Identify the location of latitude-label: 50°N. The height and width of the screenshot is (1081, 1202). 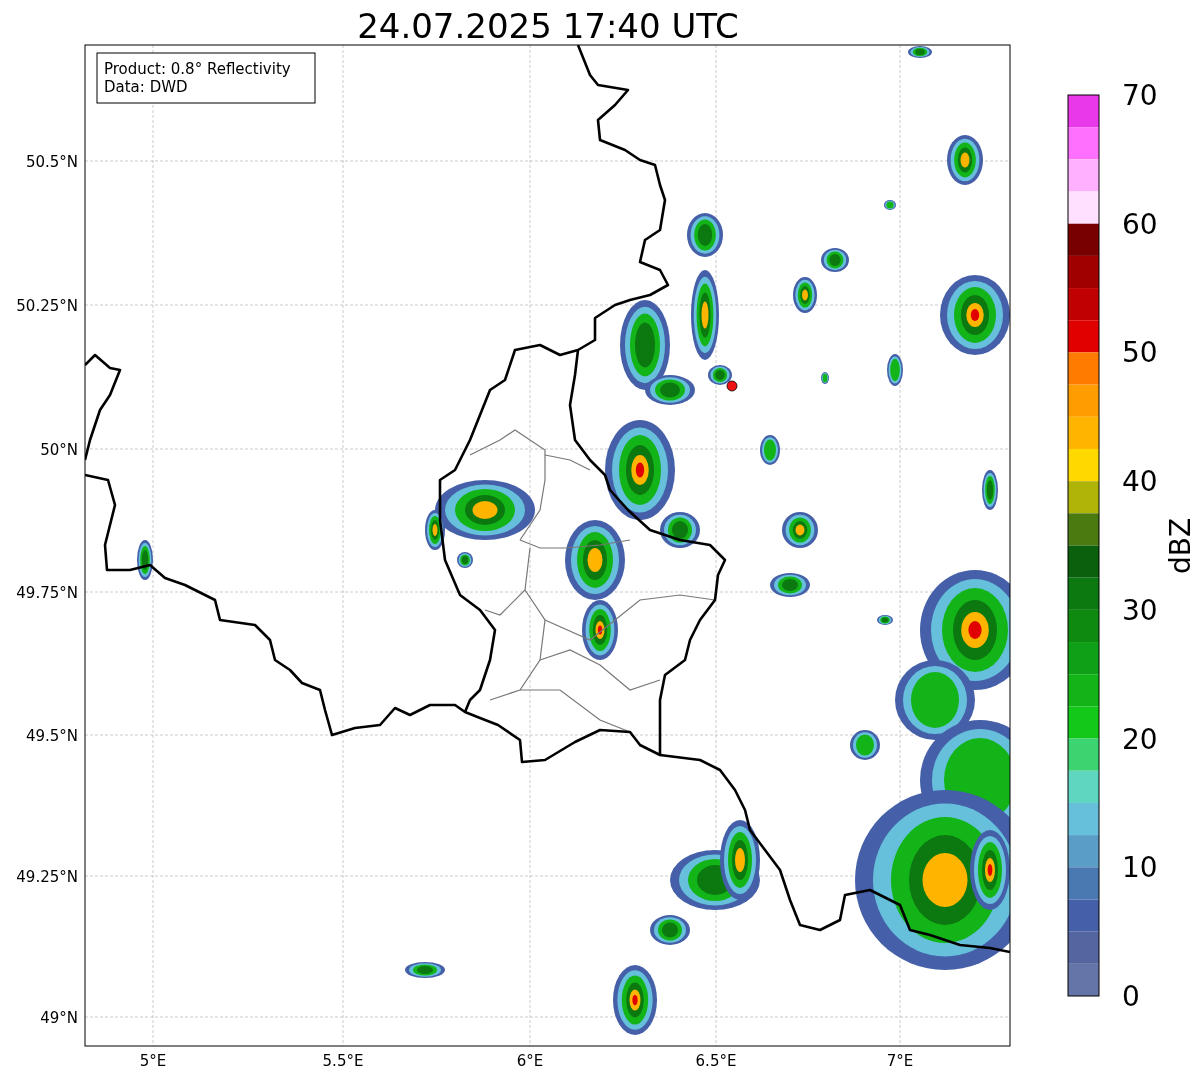
(59, 450).